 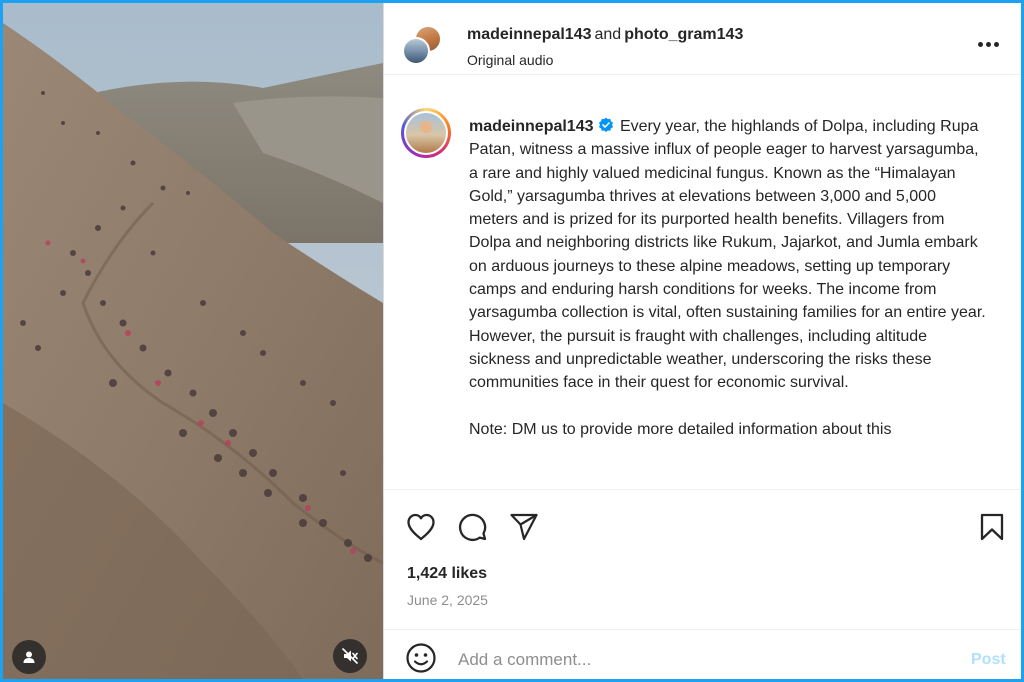 I want to click on collab-usernames: madeinnepal143 and photo_gram143, so click(x=605, y=35).